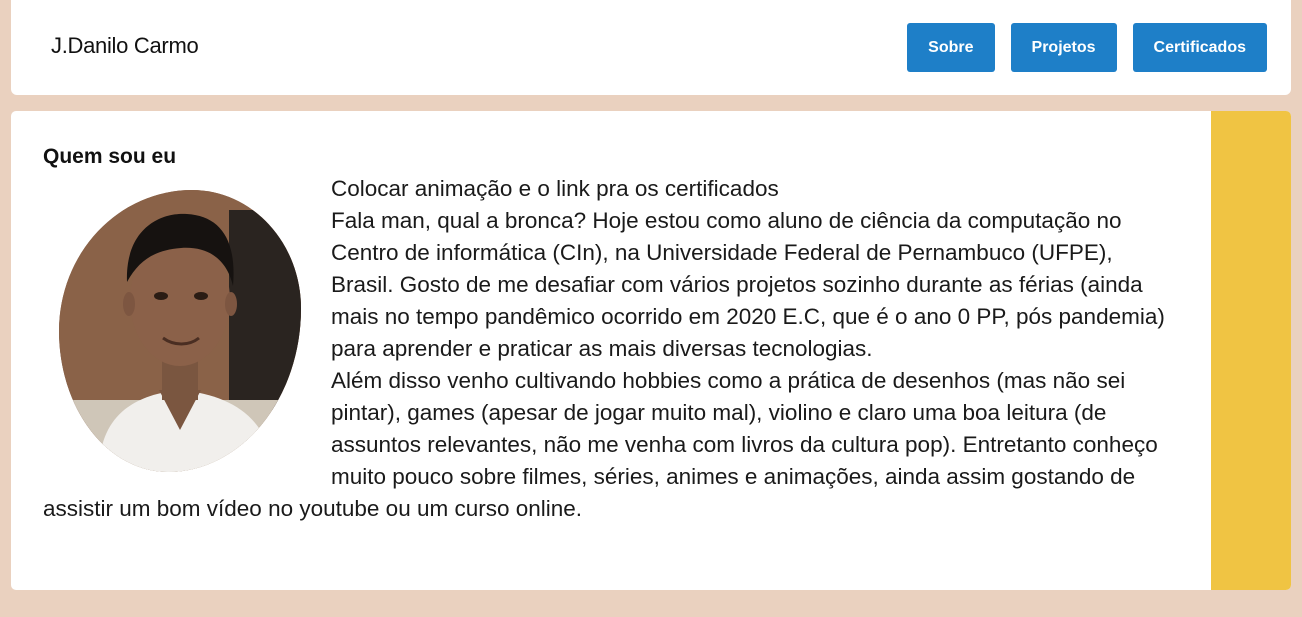  Describe the element at coordinates (951, 47) in the screenshot. I see `nav-sobre-button: Sobre` at that location.